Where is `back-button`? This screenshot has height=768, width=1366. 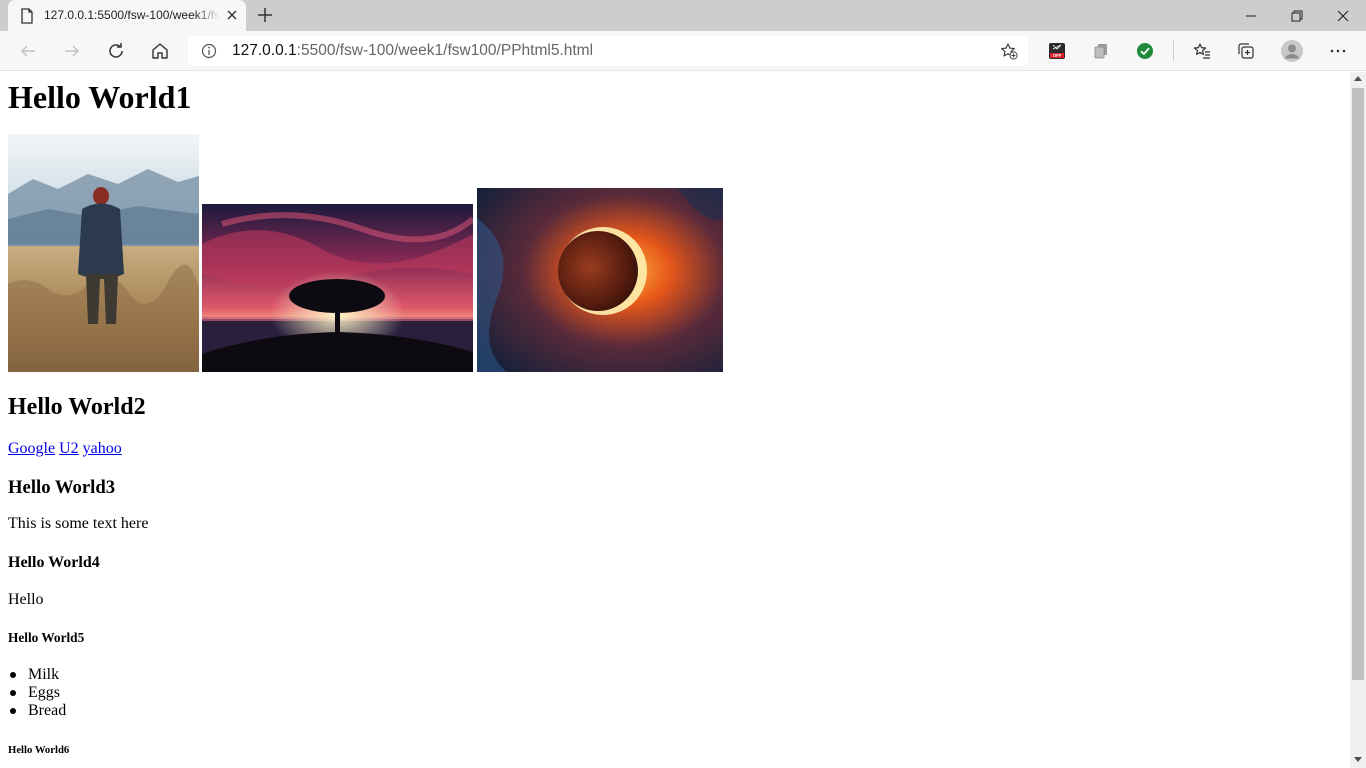 back-button is located at coordinates (28, 51).